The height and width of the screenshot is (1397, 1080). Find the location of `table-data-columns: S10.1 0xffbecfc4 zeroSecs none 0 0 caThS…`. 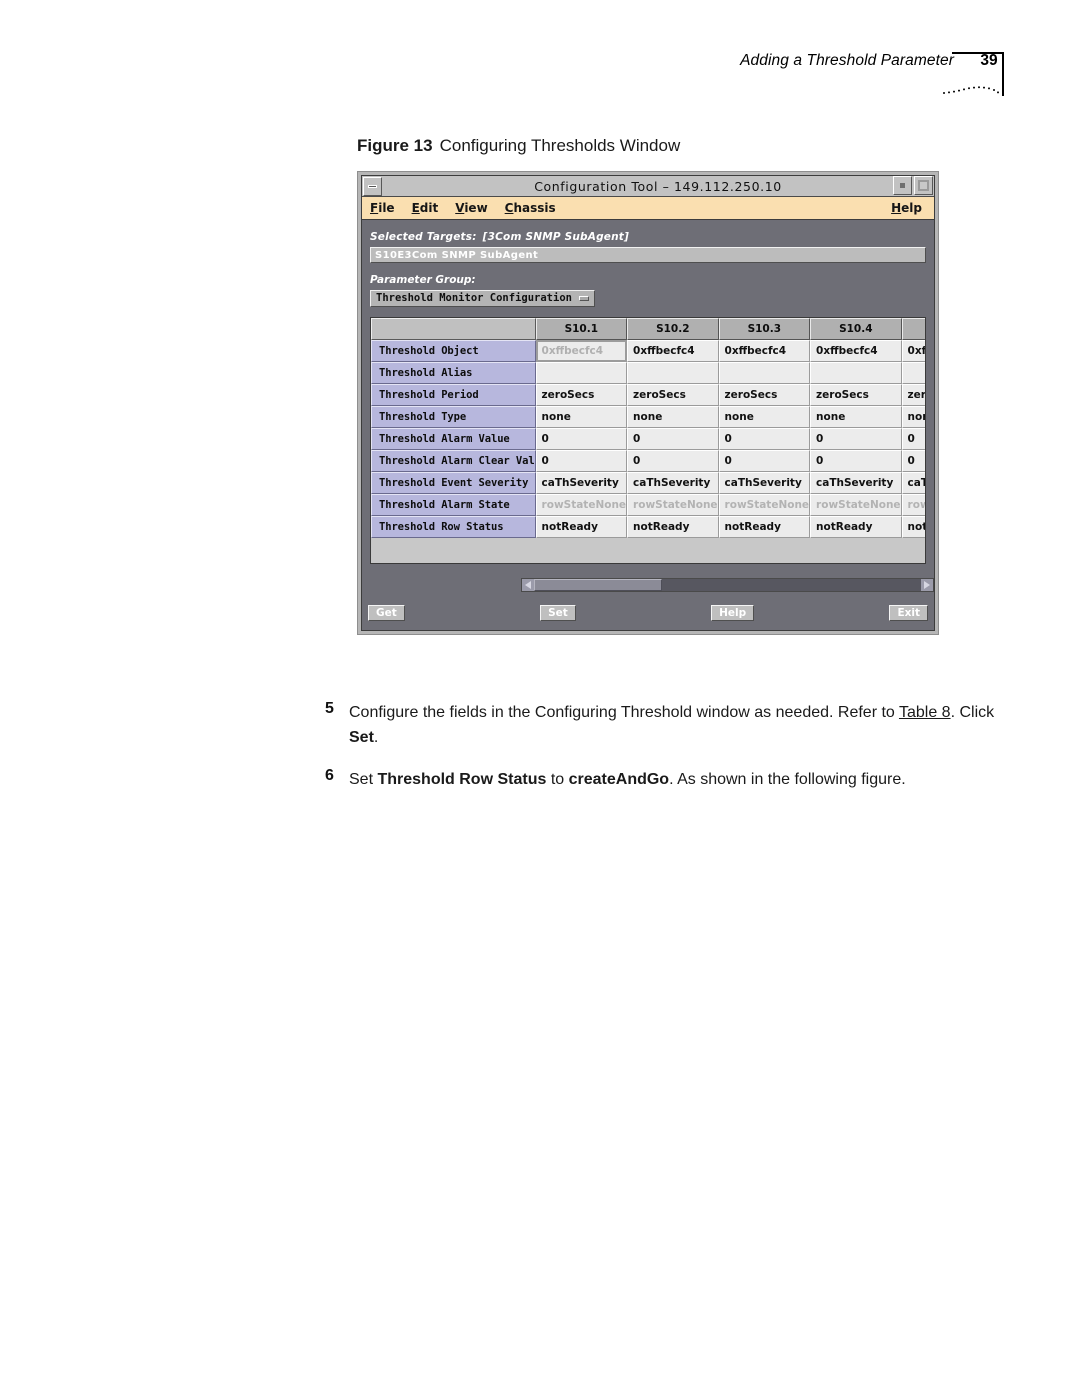

table-data-columns: S10.1 0xffbecfc4 zeroSecs none 0 0 caThS… is located at coordinates (730, 427).